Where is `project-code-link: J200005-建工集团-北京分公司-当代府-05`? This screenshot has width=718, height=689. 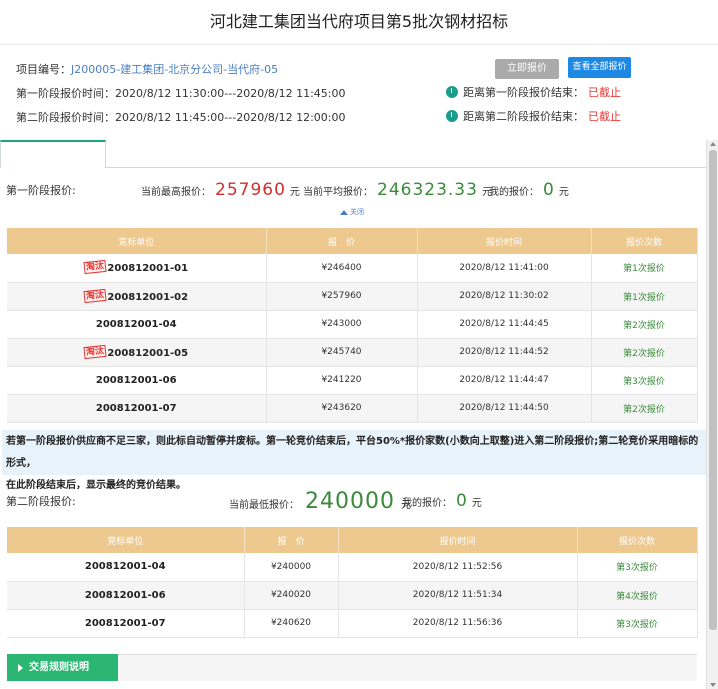 project-code-link: J200005-建工集团-北京分公司-当代府-05 is located at coordinates (174, 69).